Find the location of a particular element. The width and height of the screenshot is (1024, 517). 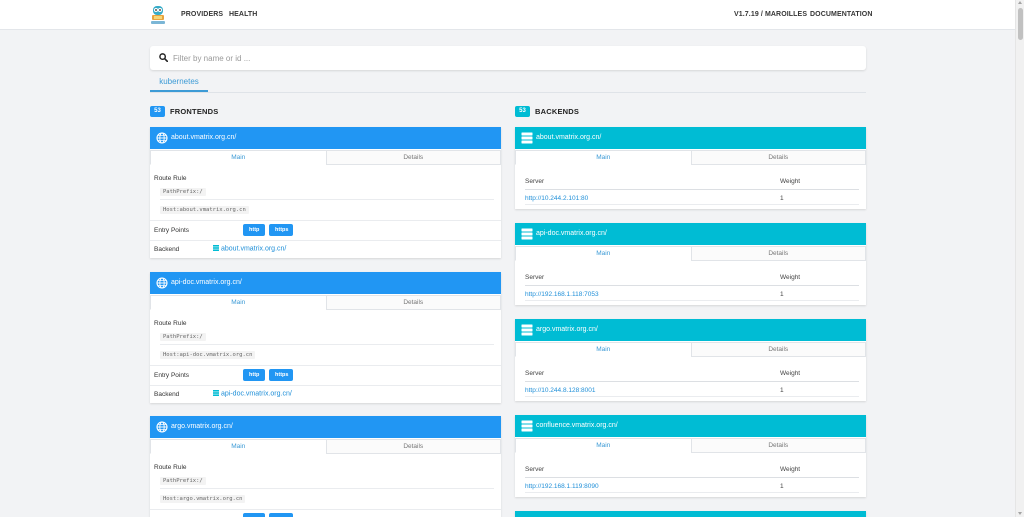

frontend-name: about.vmatrix.org.cn/ is located at coordinates (203, 137).